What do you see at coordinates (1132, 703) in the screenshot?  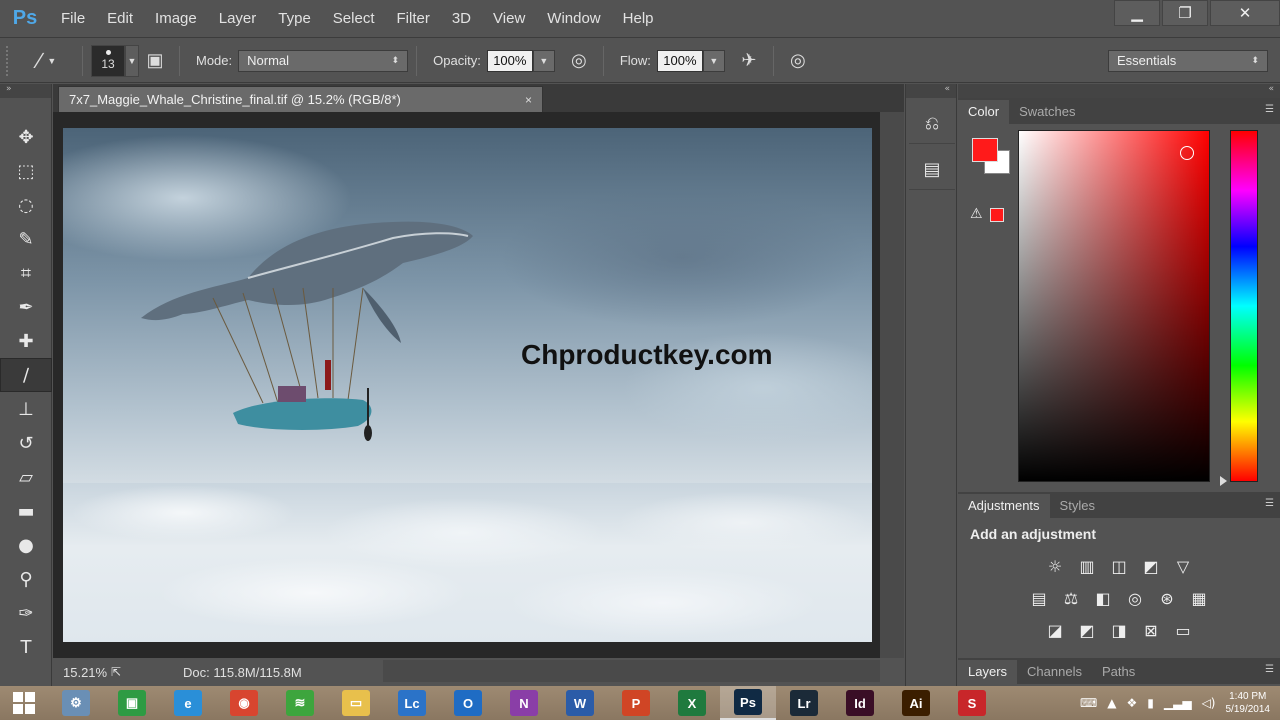 I see `dropbox-icon: ❖` at bounding box center [1132, 703].